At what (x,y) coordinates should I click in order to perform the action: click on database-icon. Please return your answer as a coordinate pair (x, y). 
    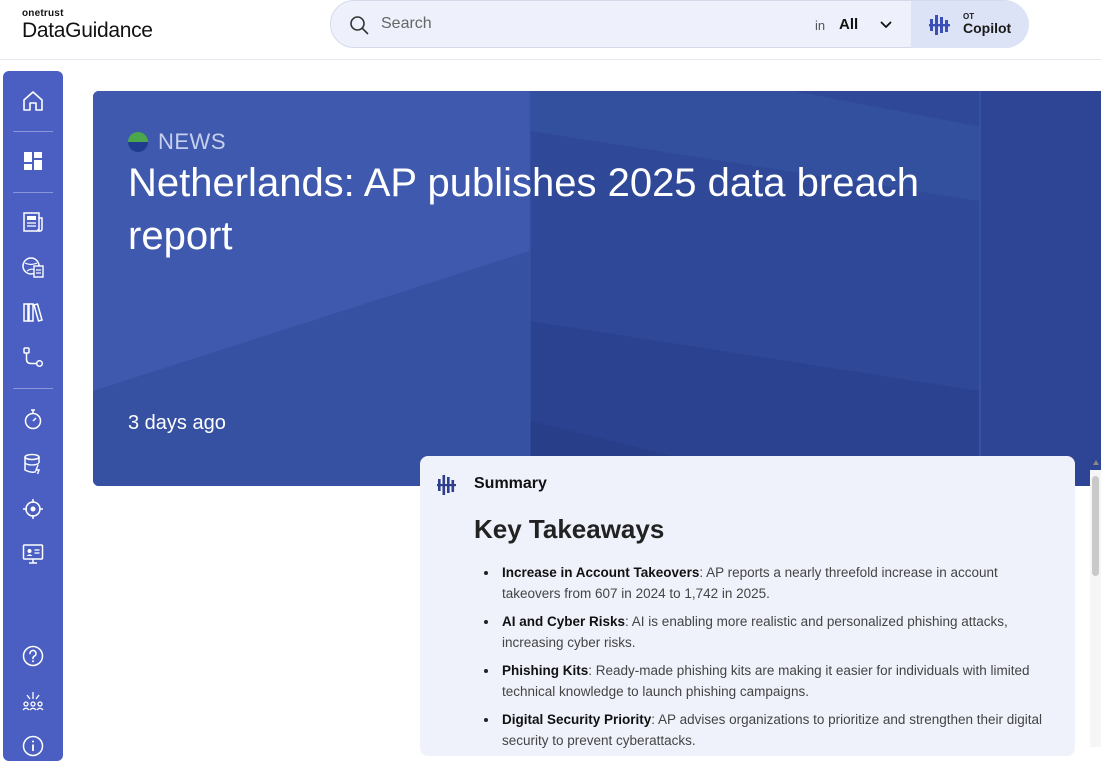
    Looking at the image, I should click on (32, 464).